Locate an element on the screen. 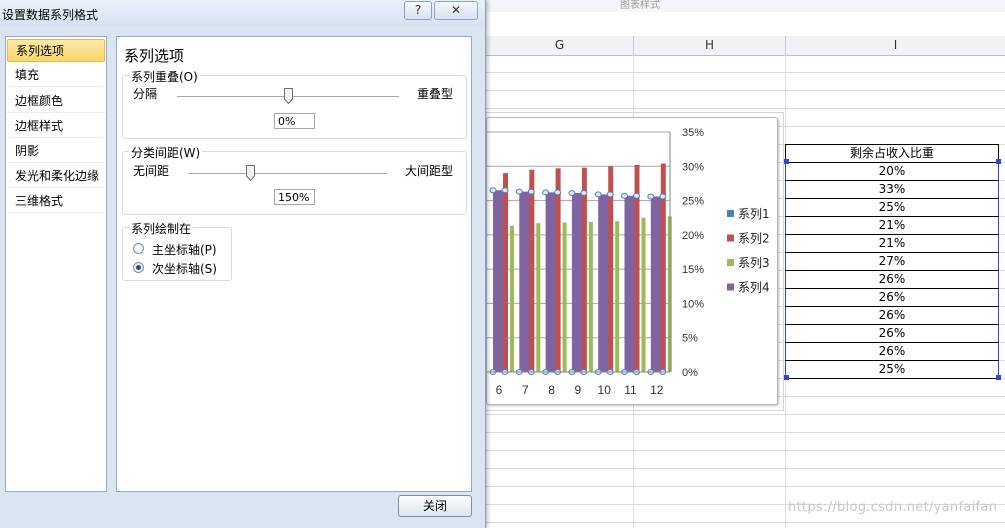  nav-item-glow-soft-edges: 发光和柔化边缘 is located at coordinates (56, 176).